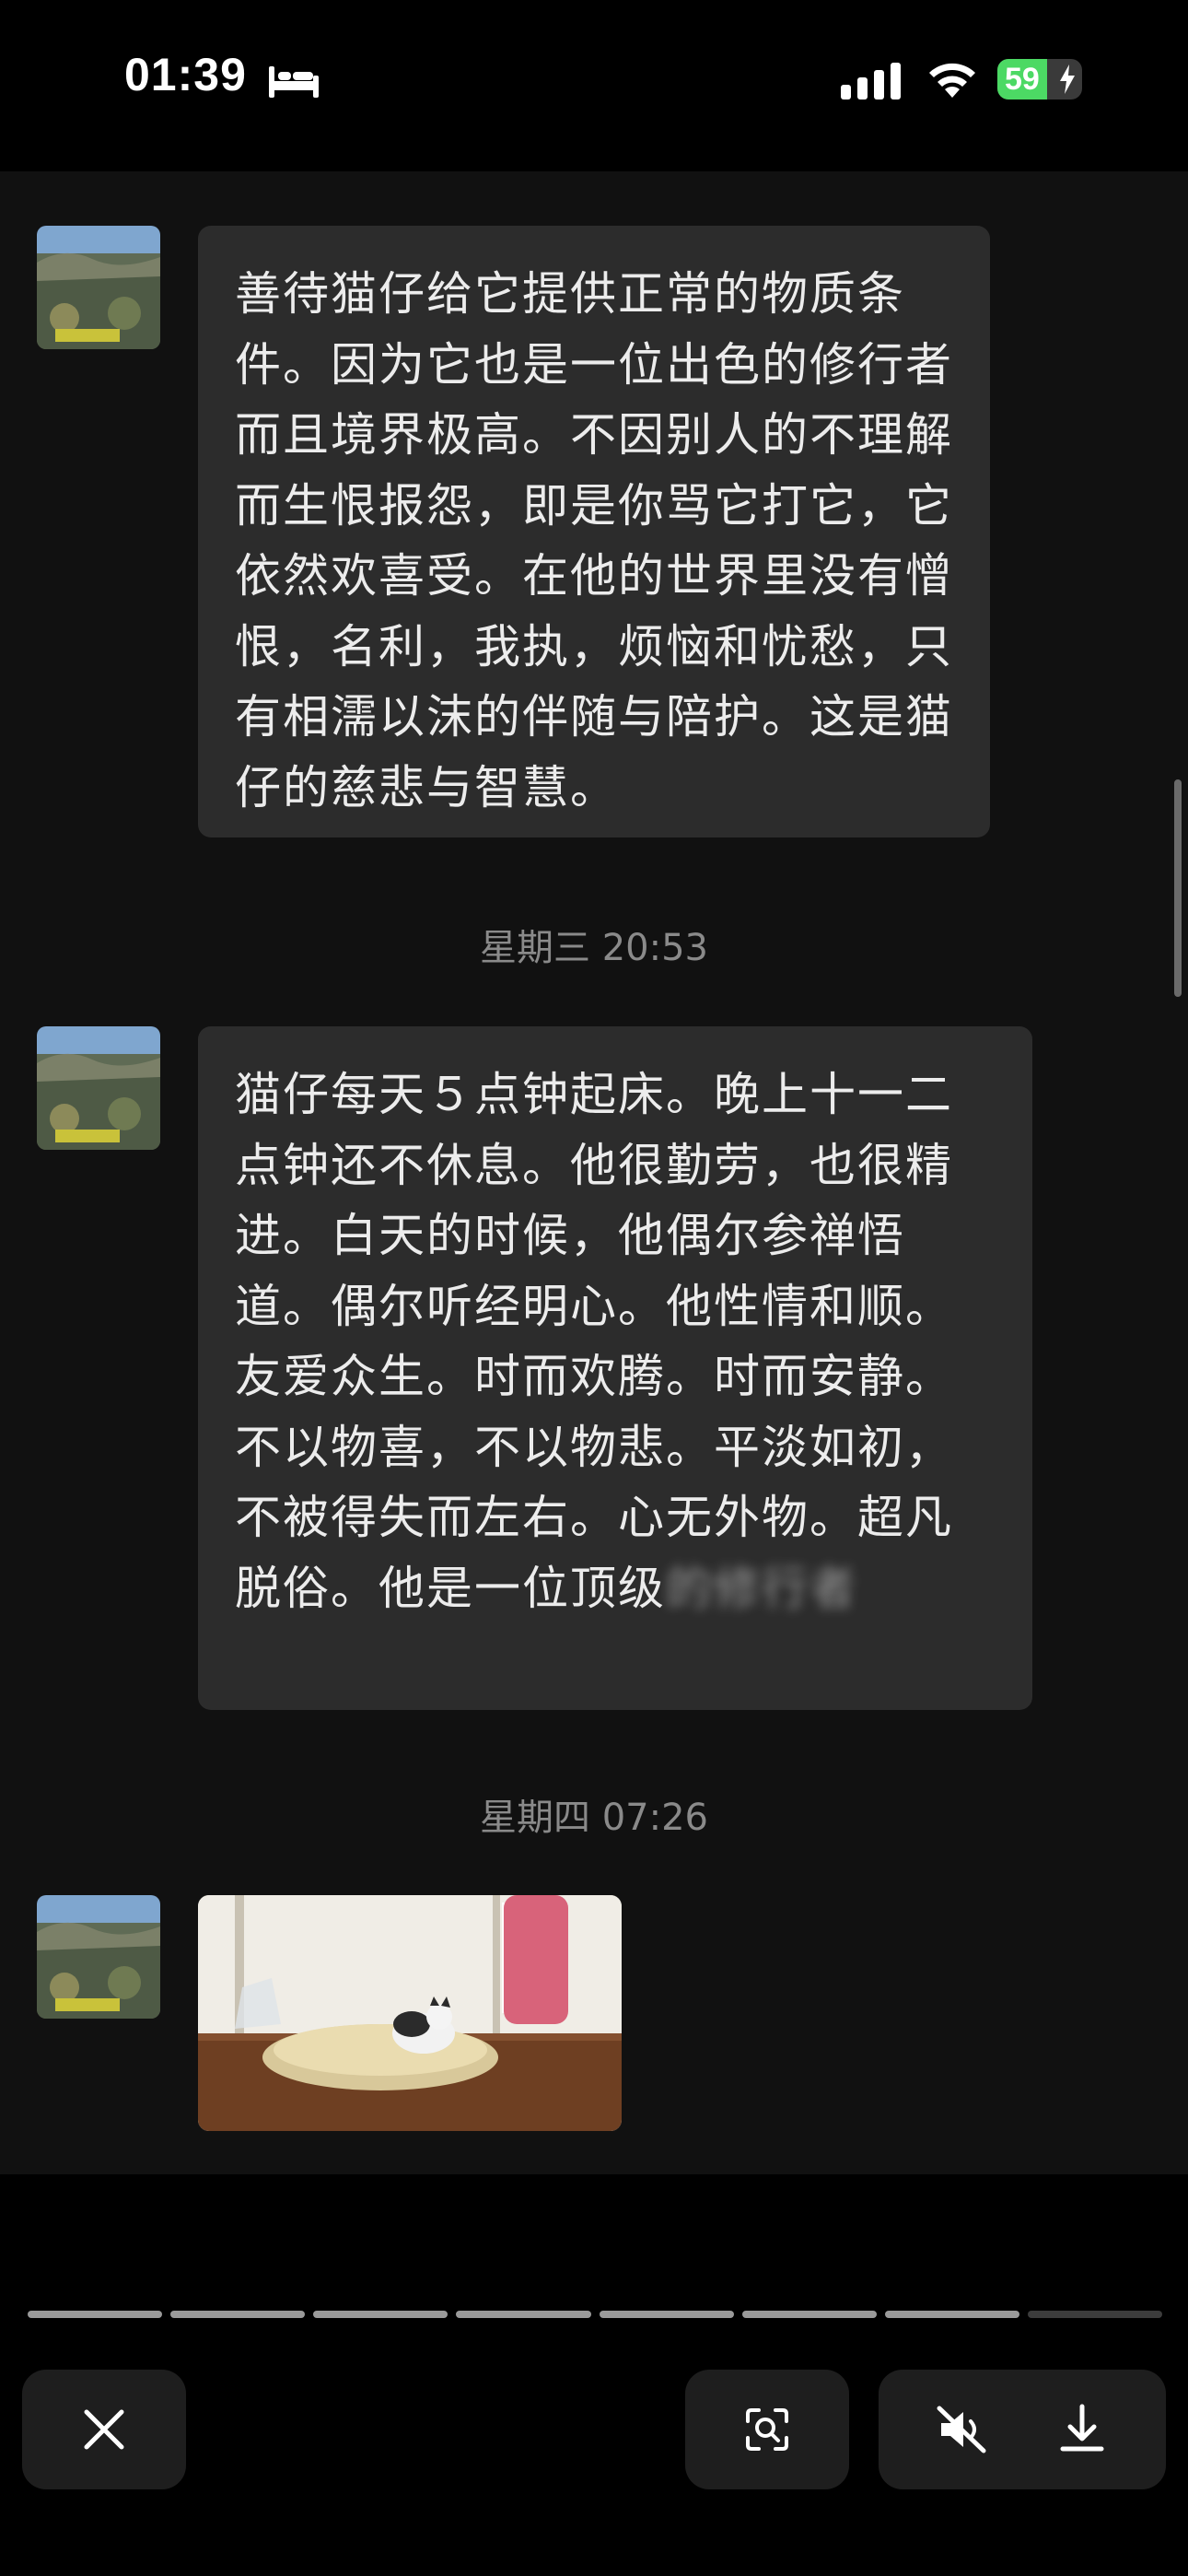  What do you see at coordinates (410, 2013) in the screenshot?
I see `cat-on-cushion-photo` at bounding box center [410, 2013].